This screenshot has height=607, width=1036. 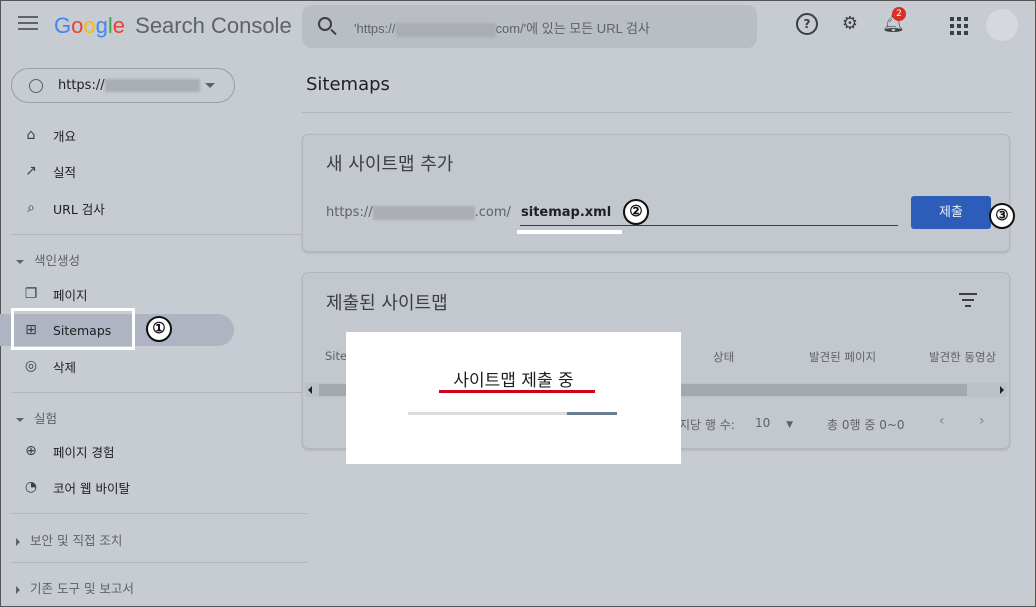 I want to click on sidebar-item-label: 페이지, so click(x=70, y=295).